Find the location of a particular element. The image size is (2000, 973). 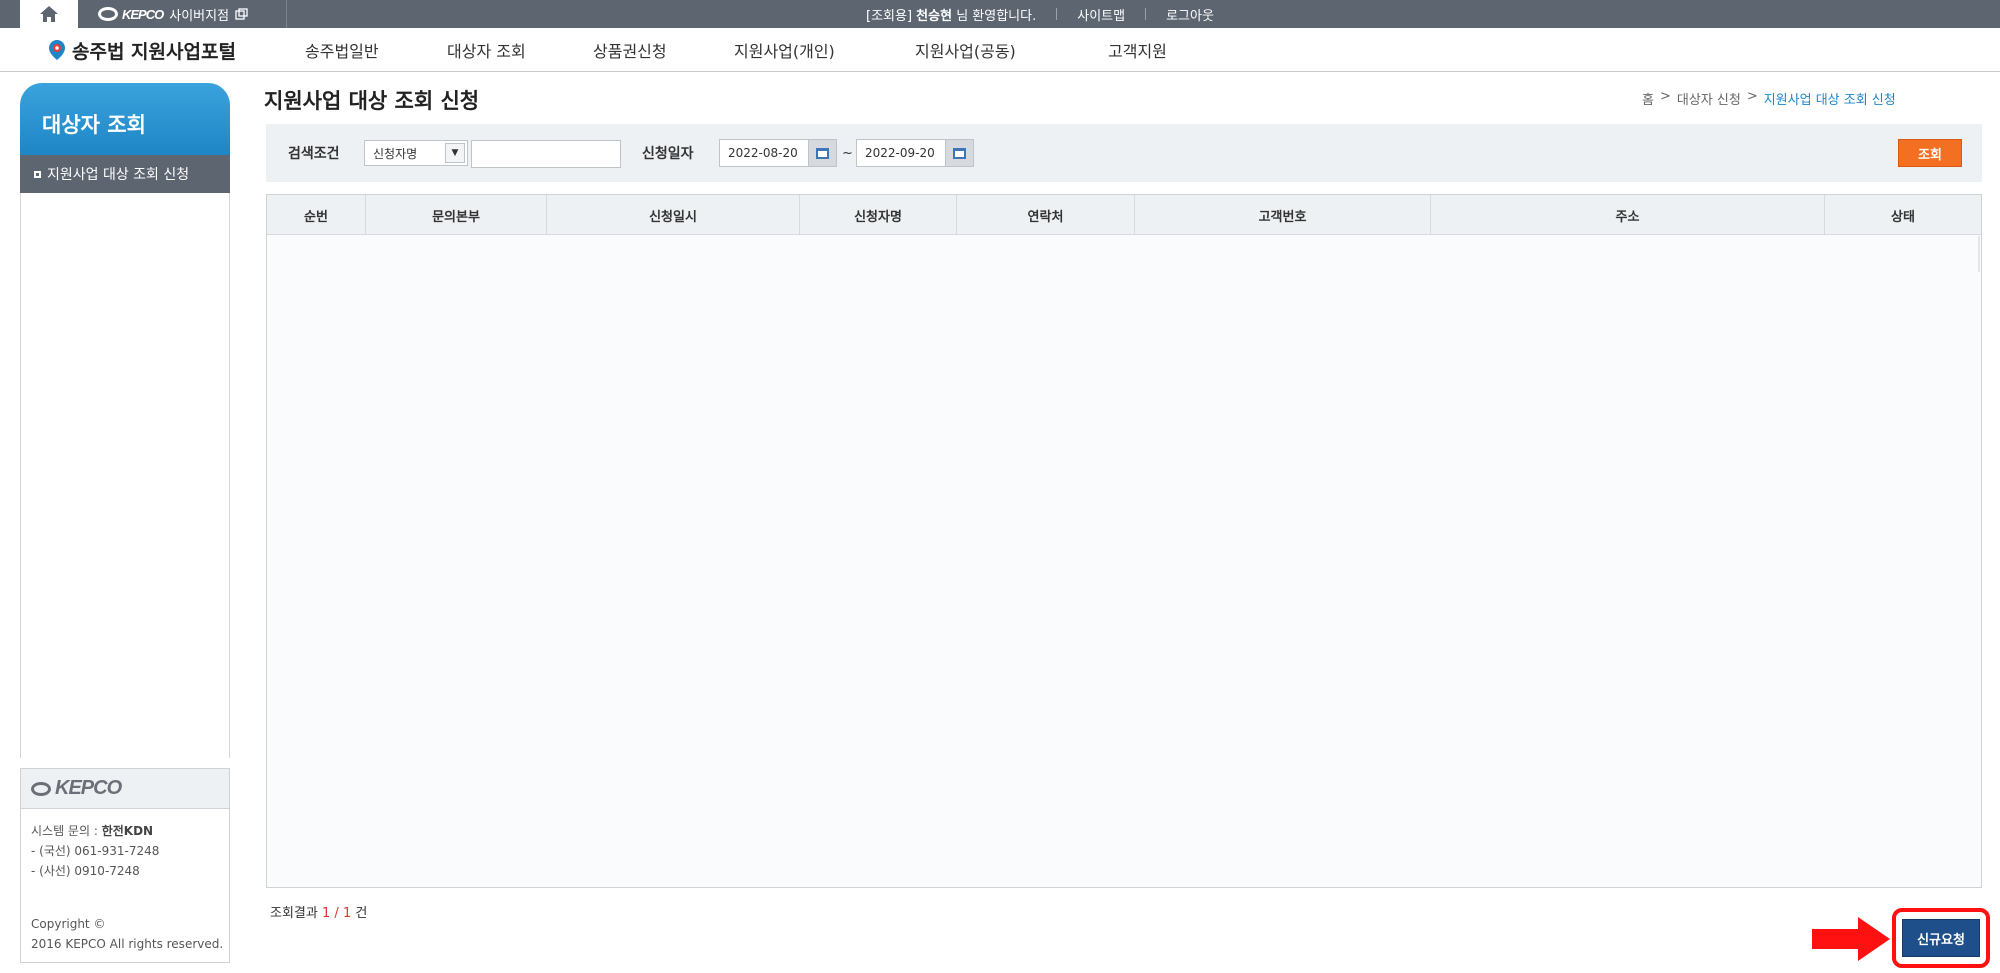

column-header-seq: 순번 is located at coordinates (316, 215).